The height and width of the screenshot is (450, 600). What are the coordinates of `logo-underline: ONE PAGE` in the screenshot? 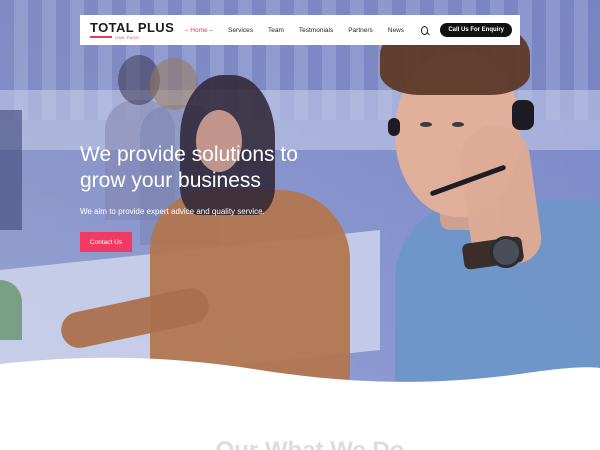 It's located at (115, 37).